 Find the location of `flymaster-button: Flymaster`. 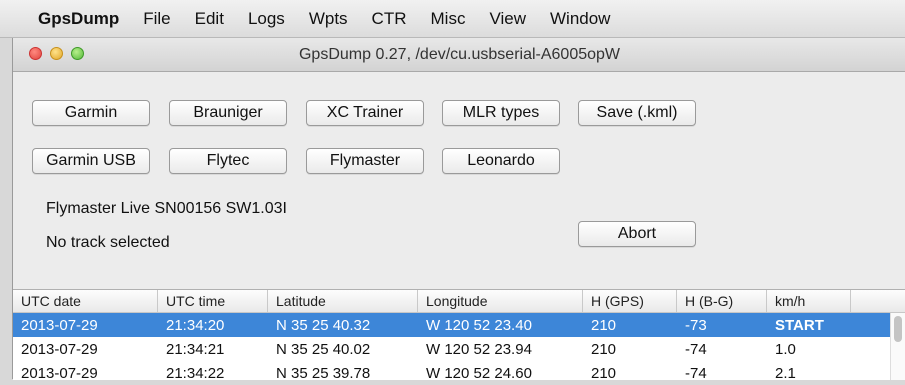

flymaster-button: Flymaster is located at coordinates (365, 161).